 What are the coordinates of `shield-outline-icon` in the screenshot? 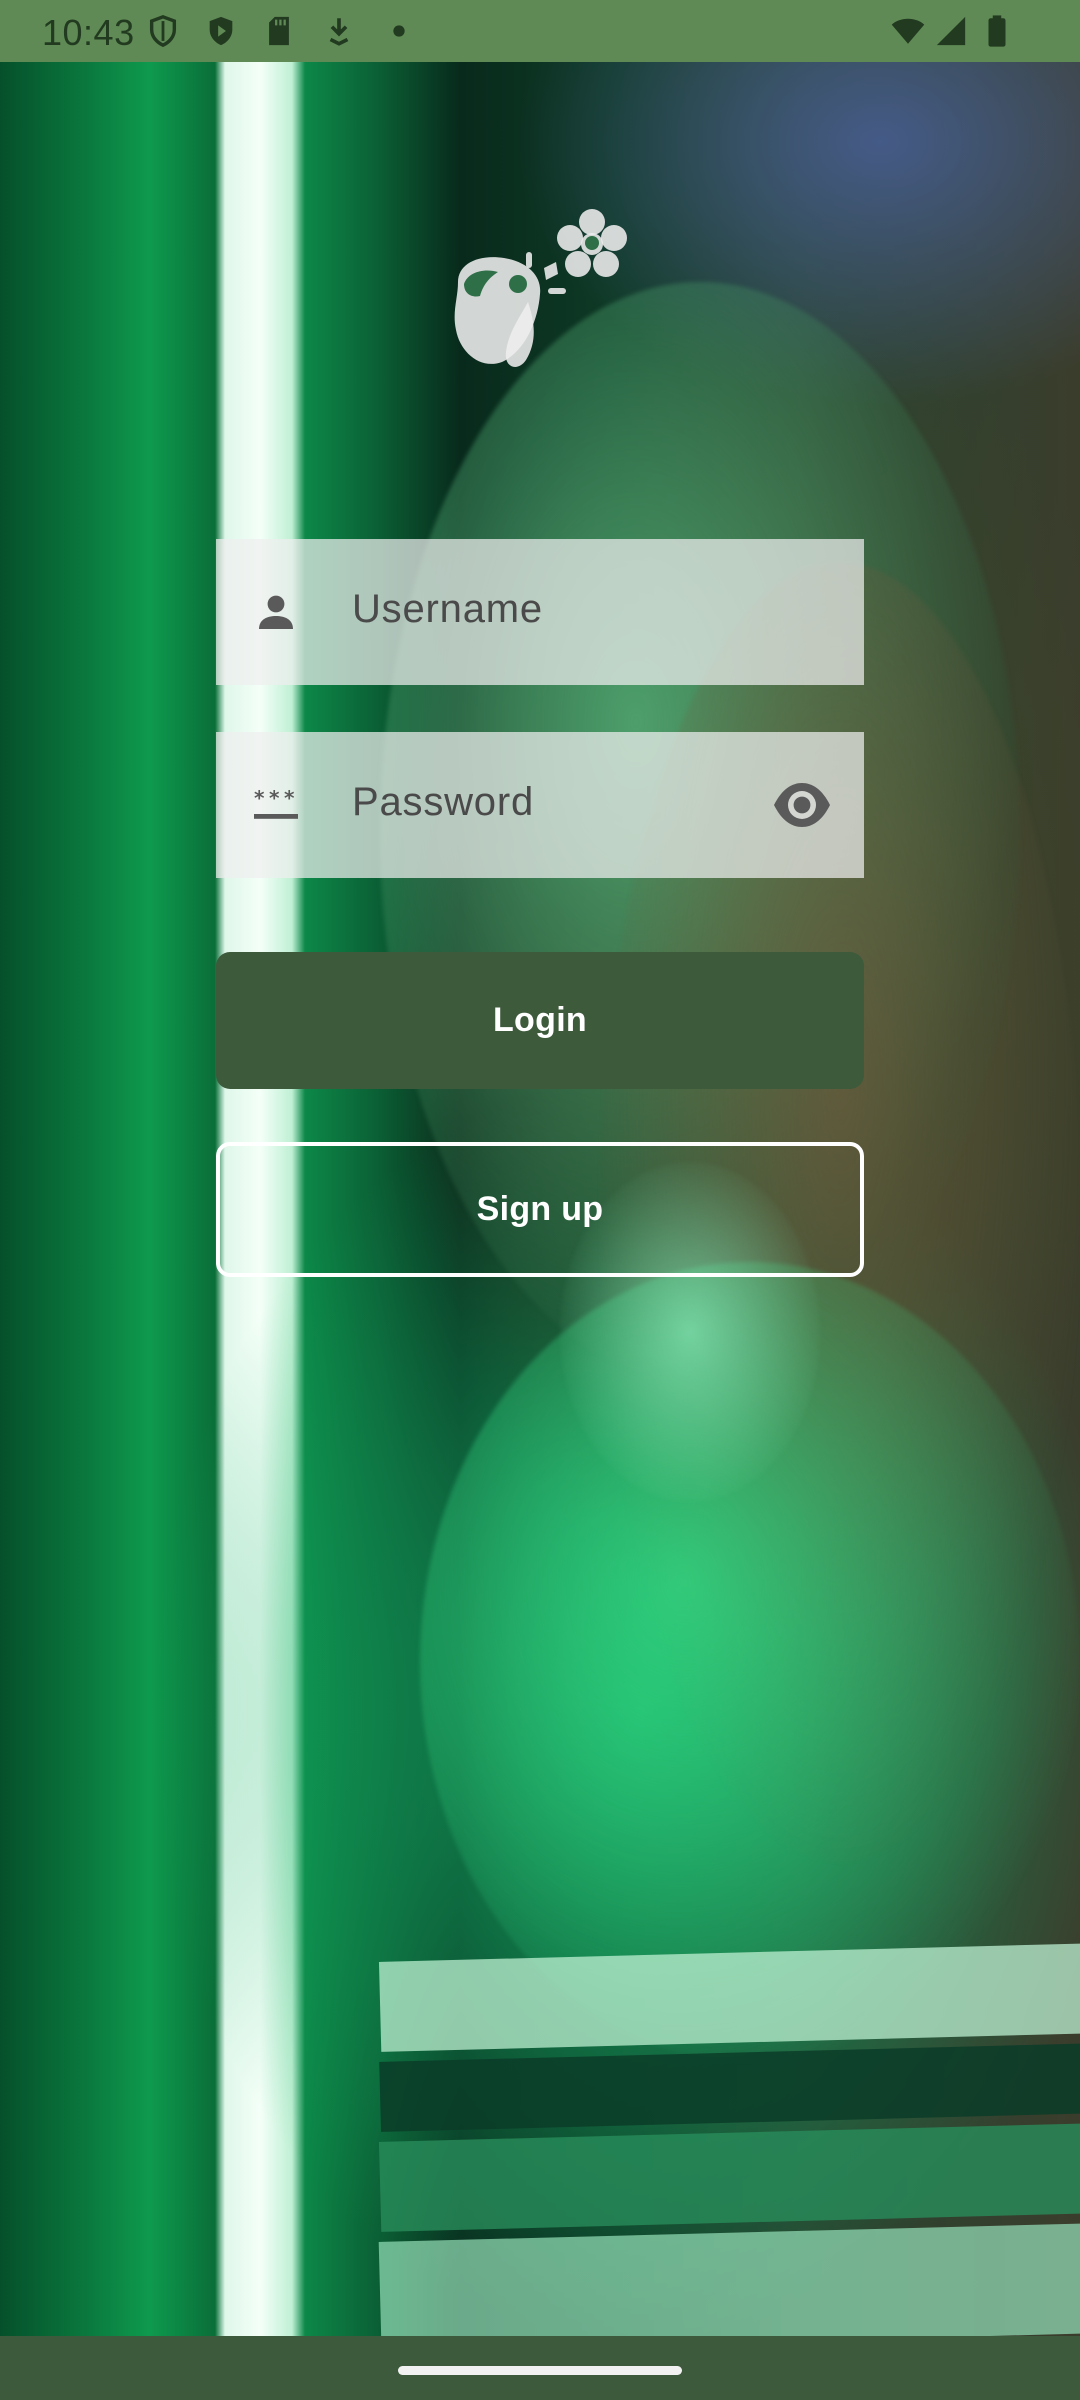 It's located at (163, 31).